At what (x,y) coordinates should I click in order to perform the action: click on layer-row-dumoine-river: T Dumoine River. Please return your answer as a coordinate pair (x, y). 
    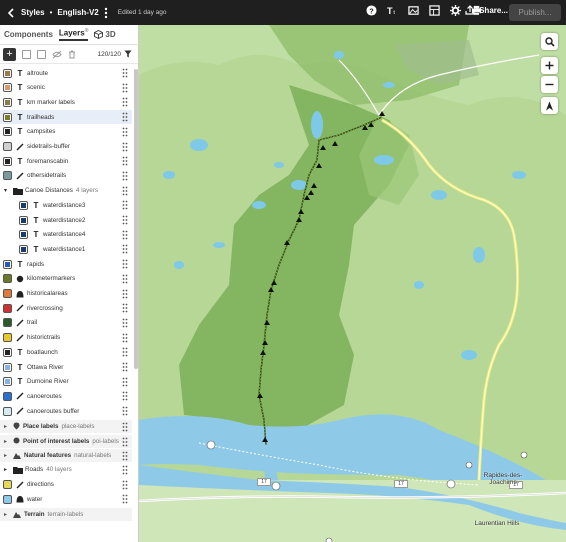
    Looking at the image, I should click on (66, 382).